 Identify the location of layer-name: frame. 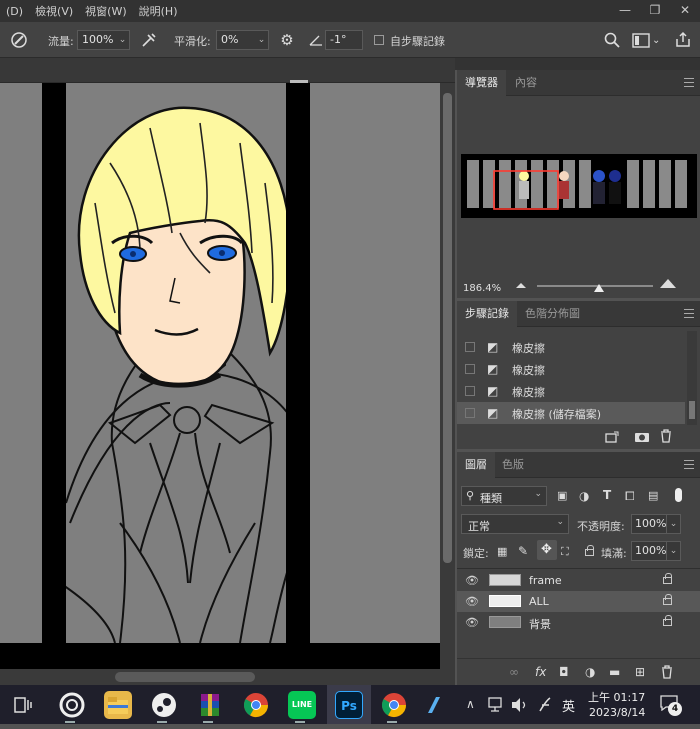
(545, 580).